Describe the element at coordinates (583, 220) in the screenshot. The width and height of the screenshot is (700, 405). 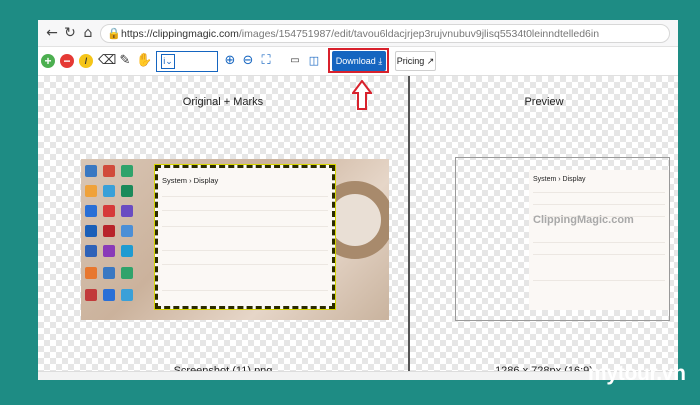
I see `watermark-text: ClippingMagic.com` at that location.